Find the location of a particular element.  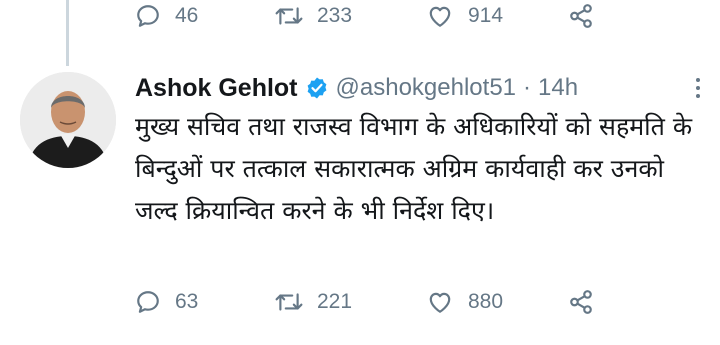

previous-reply-button: 46 is located at coordinates (205, 16).